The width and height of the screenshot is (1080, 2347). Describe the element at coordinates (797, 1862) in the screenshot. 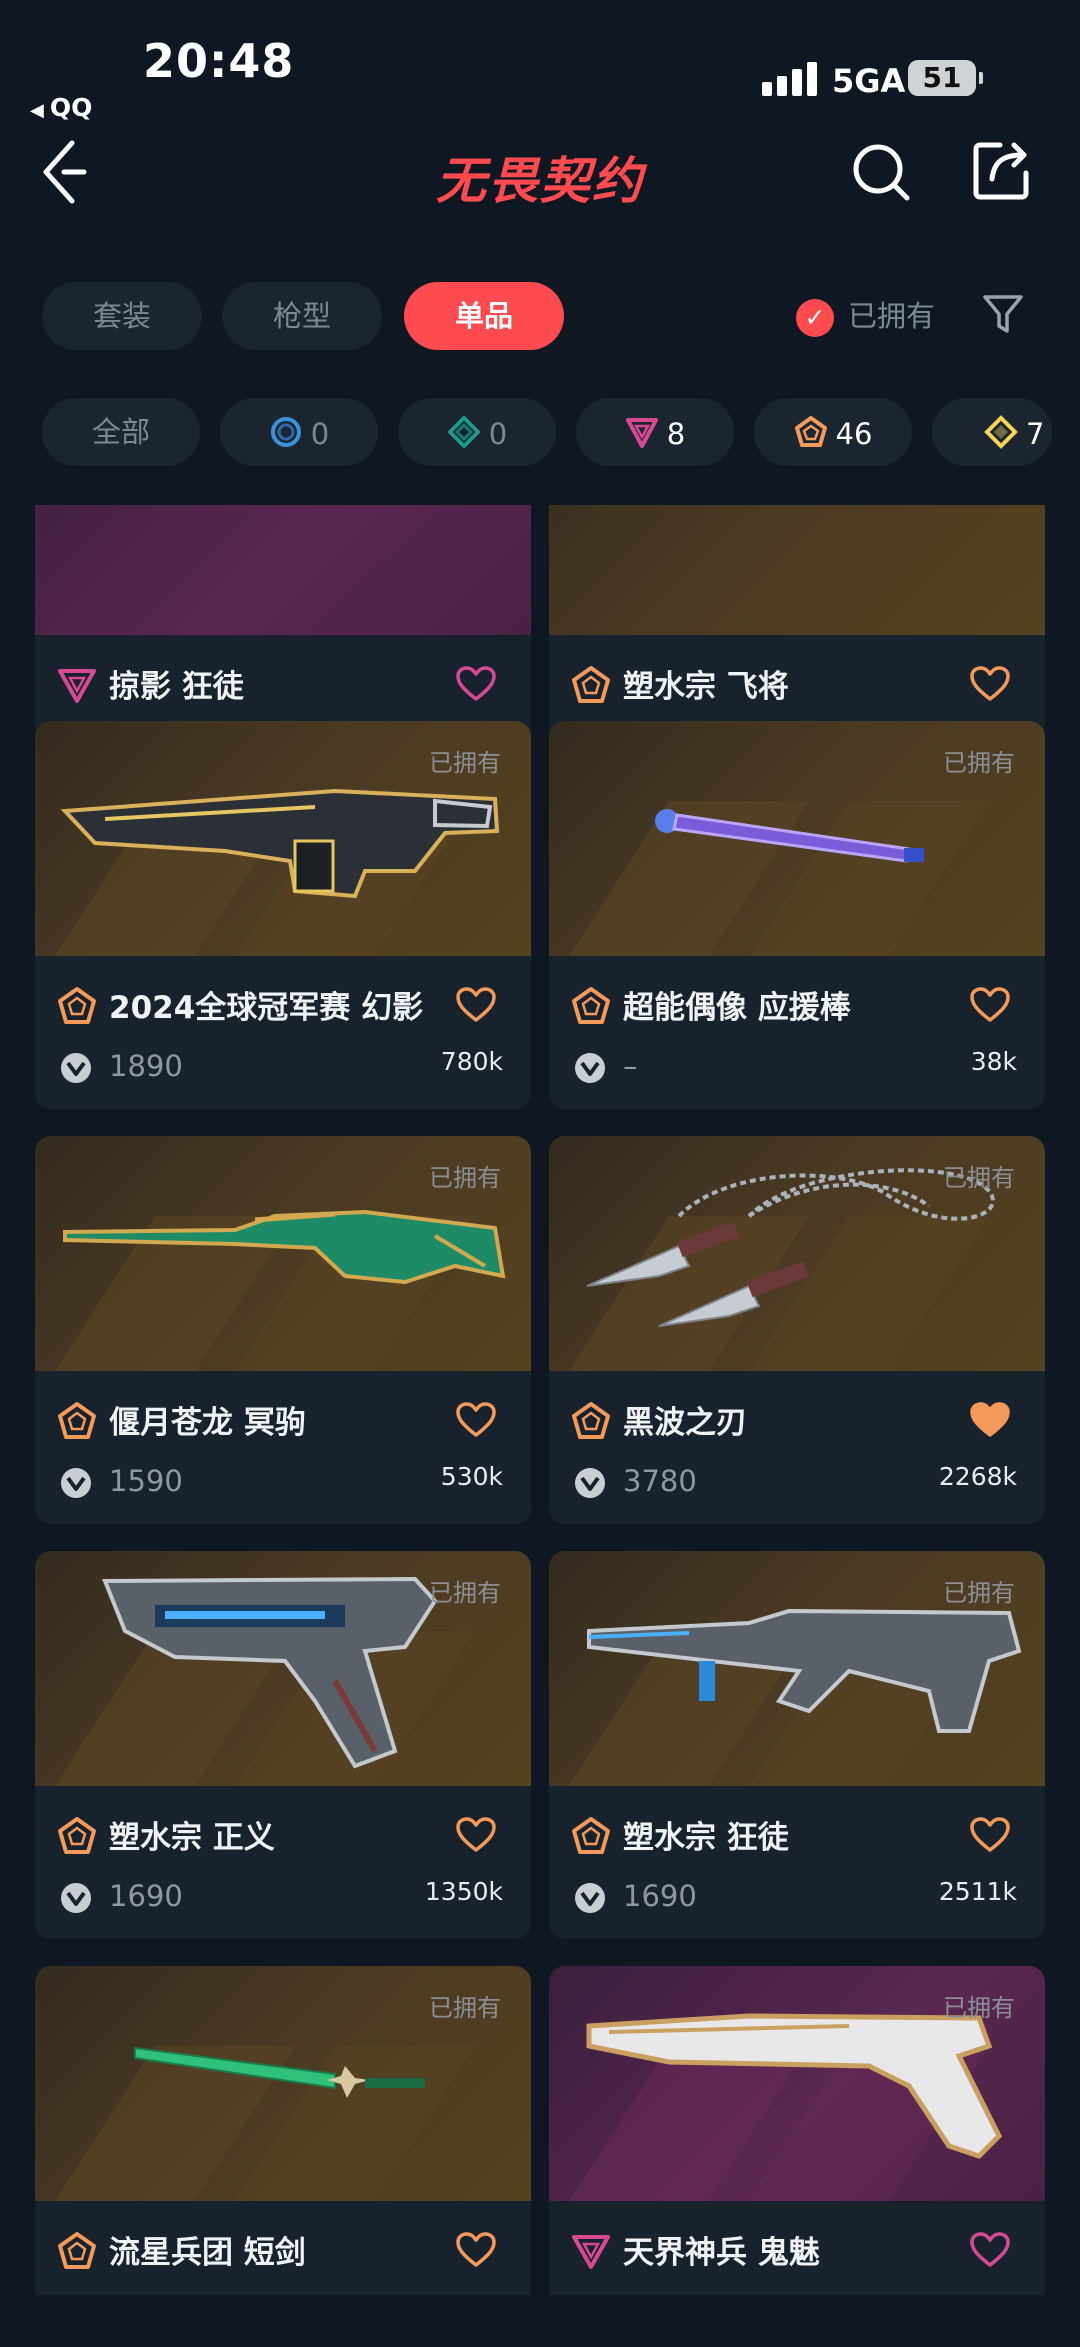

I see `item-info: 塑水宗 狂徒 1690 2511k` at that location.